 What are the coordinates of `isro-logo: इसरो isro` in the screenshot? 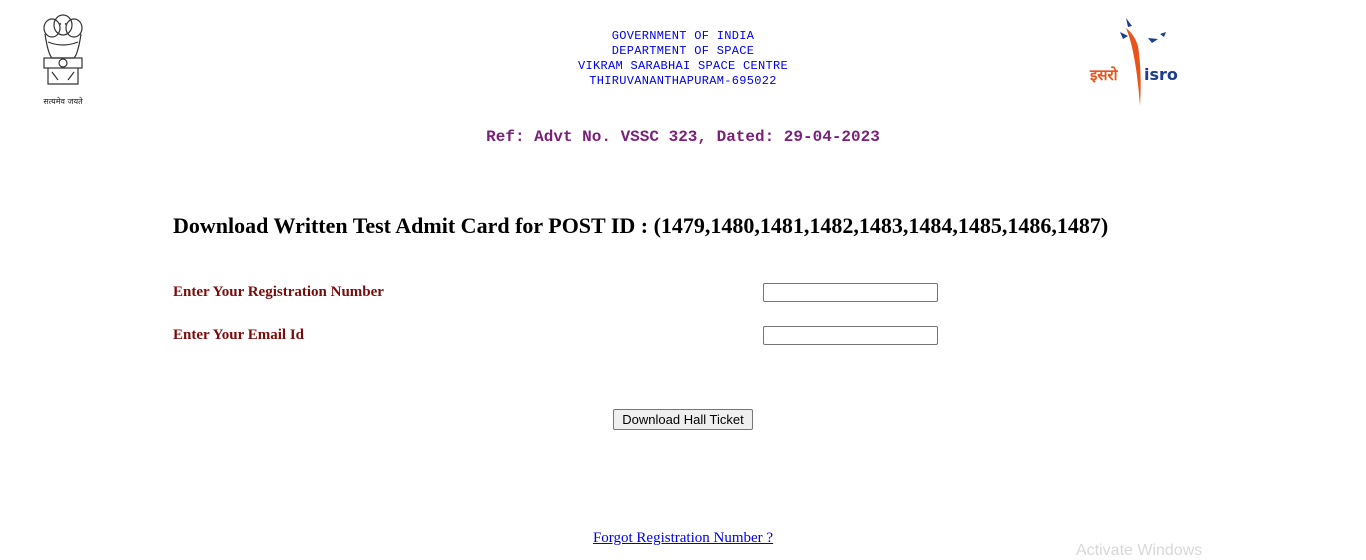 It's located at (1141, 61).